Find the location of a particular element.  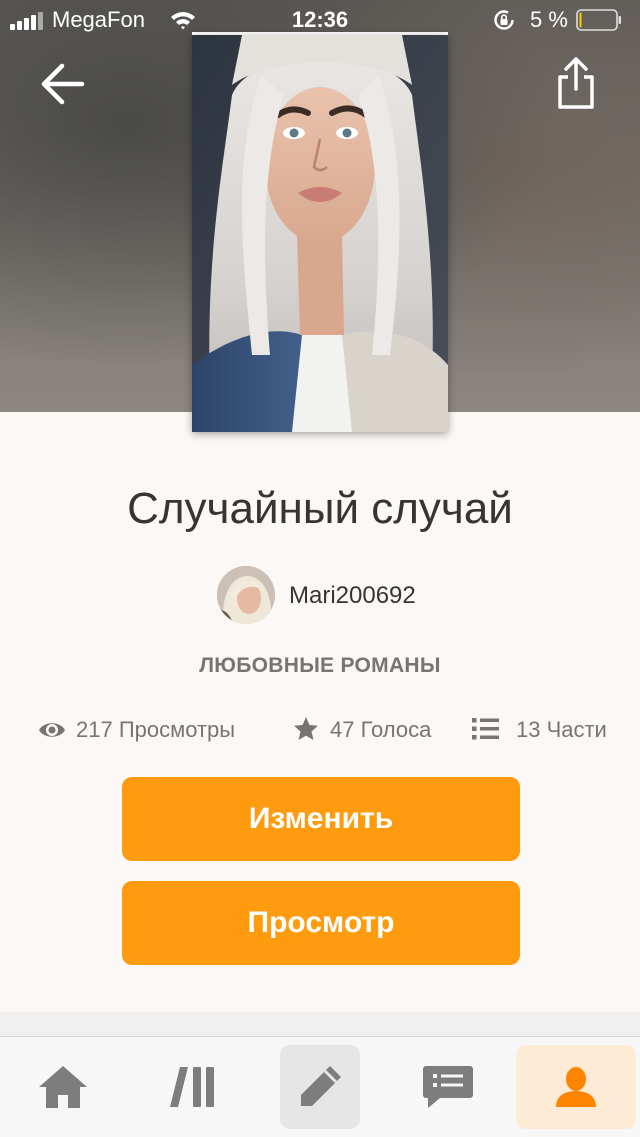

section-divider is located at coordinates (320, 1024).